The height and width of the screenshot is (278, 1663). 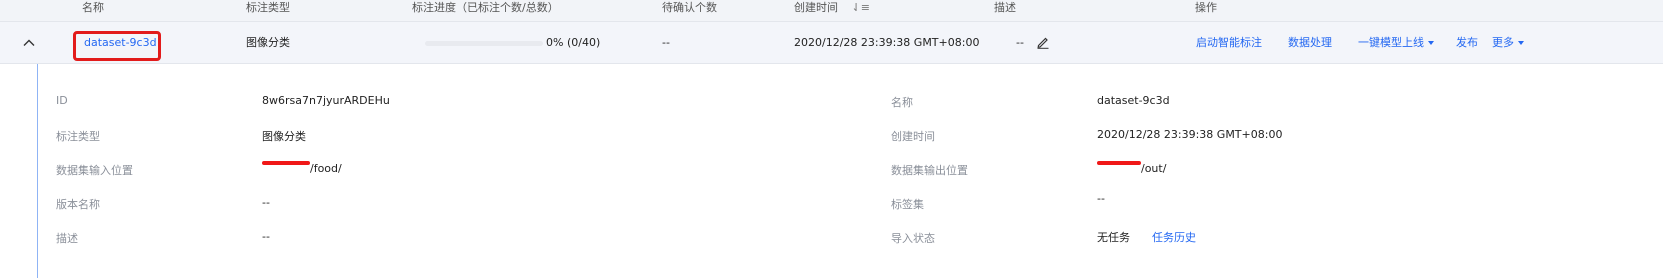 What do you see at coordinates (1154, 168) in the screenshot?
I see `detail-value-output-location: /out/` at bounding box center [1154, 168].